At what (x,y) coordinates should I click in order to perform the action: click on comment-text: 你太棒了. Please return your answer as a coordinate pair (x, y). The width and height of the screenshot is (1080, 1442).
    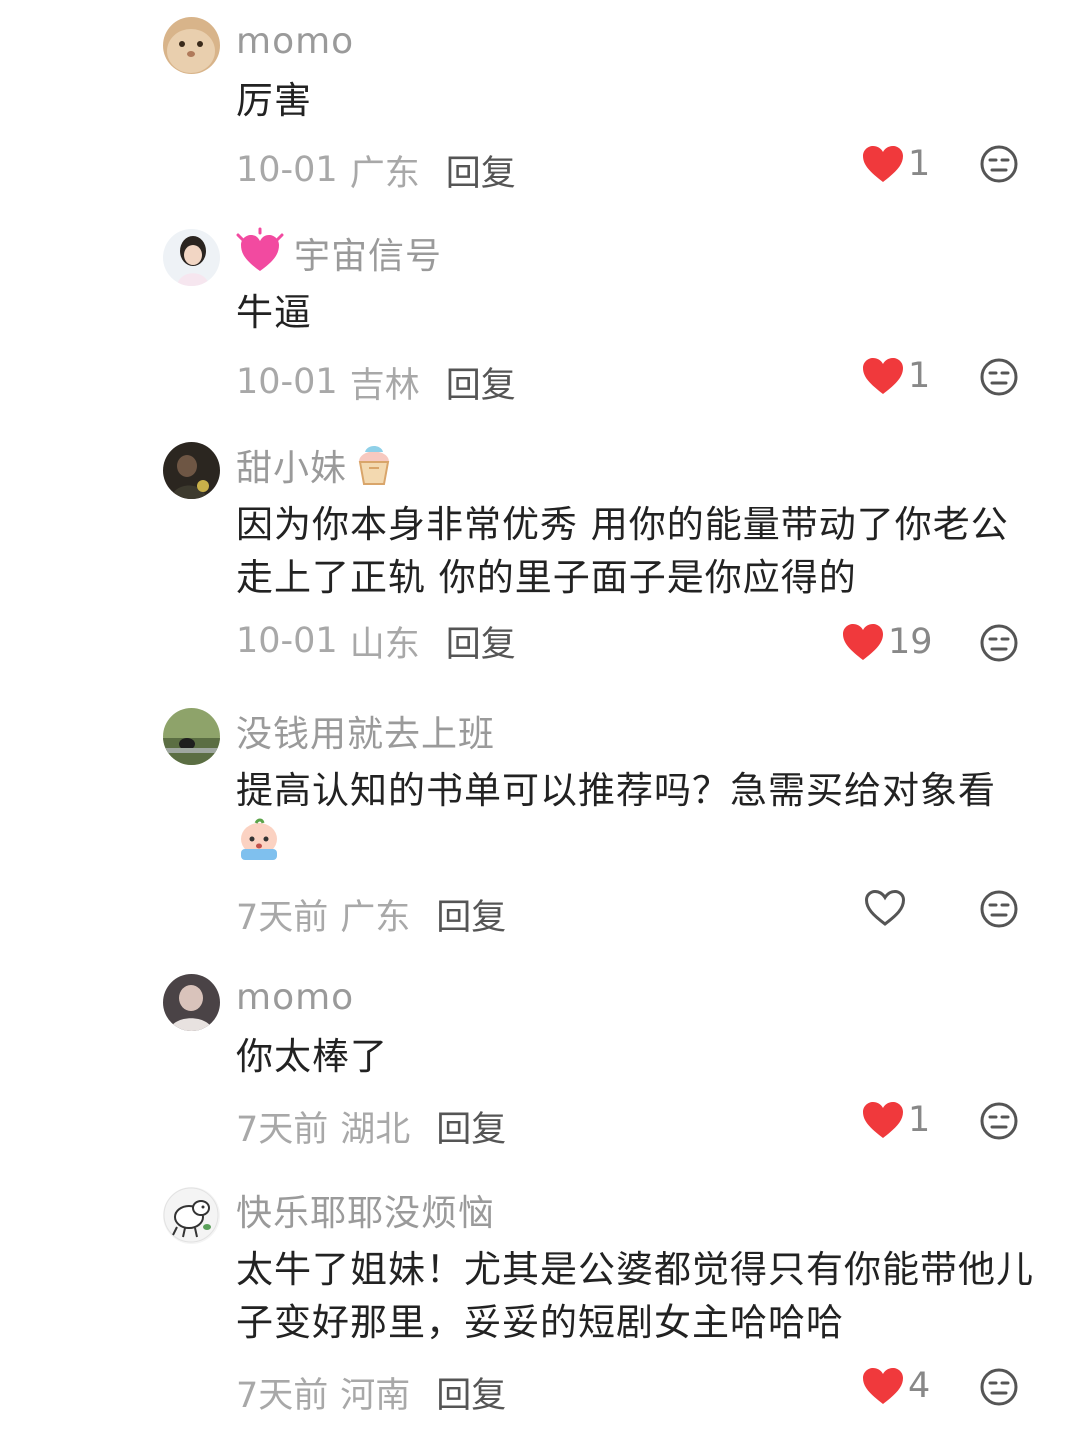
    Looking at the image, I should click on (312, 1056).